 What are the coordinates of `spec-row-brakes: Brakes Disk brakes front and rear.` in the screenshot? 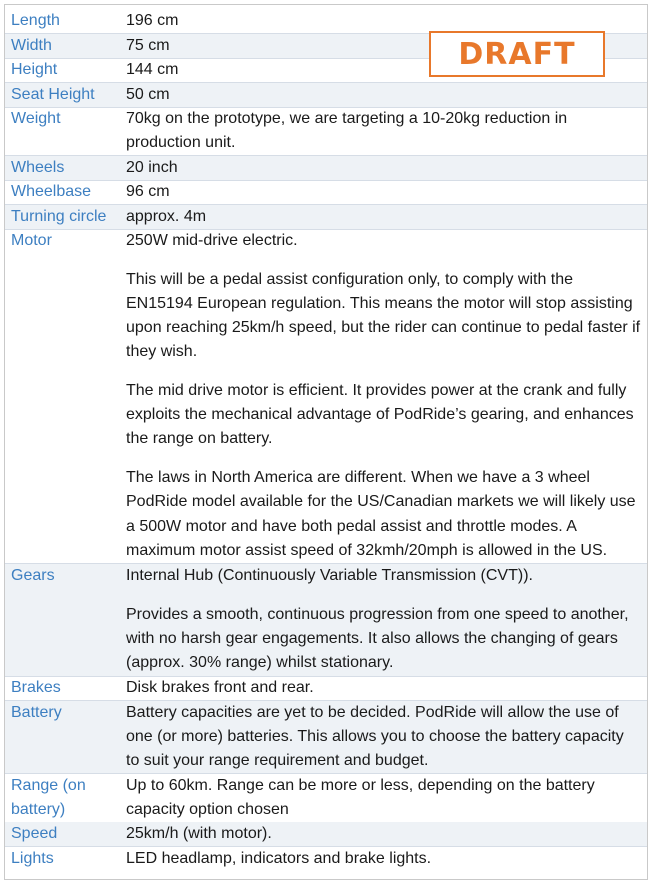 It's located at (326, 688).